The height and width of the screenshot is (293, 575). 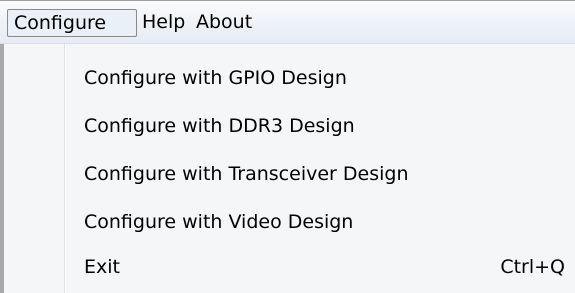 I want to click on menu-item-configure-ddr3: Configure with DDR3 Design, so click(x=289, y=126).